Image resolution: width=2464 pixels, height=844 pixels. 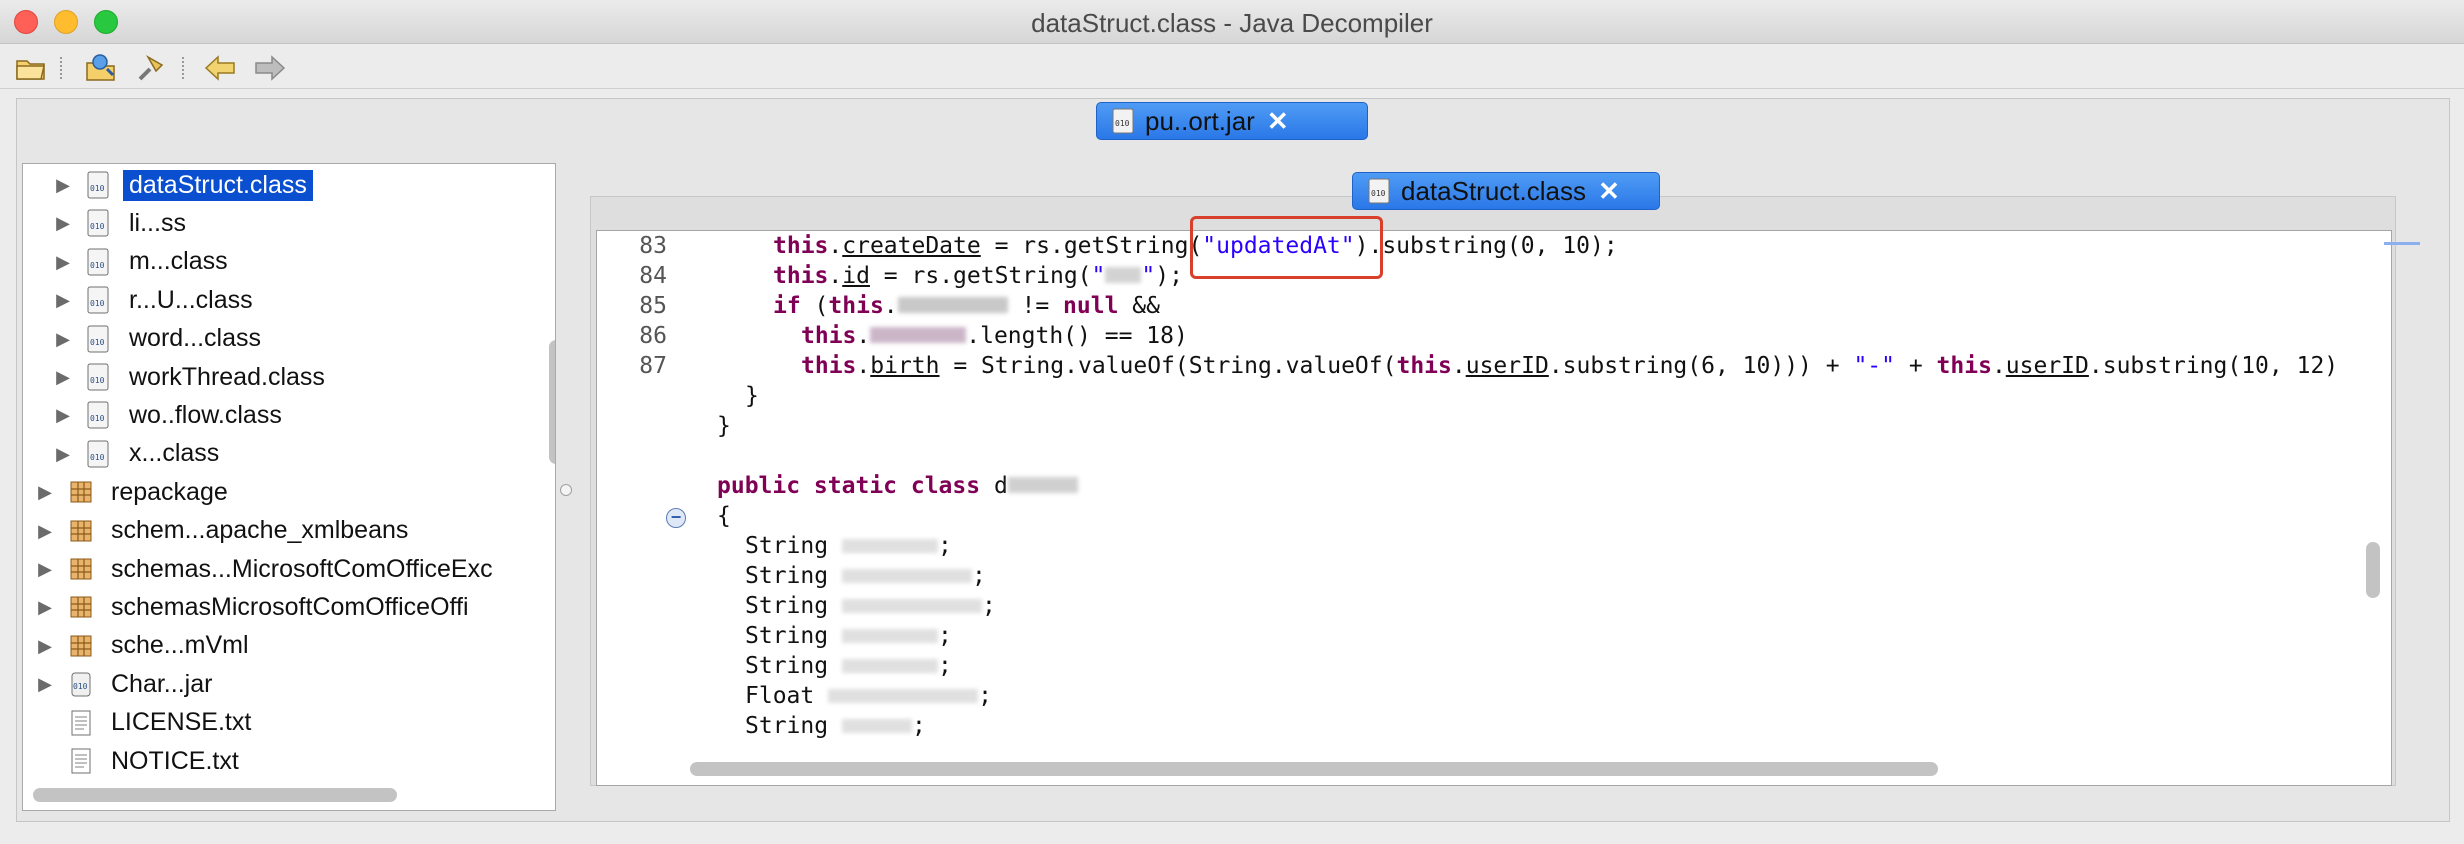 What do you see at coordinates (295, 492) in the screenshot?
I see `tree-item: ▶ repackage` at bounding box center [295, 492].